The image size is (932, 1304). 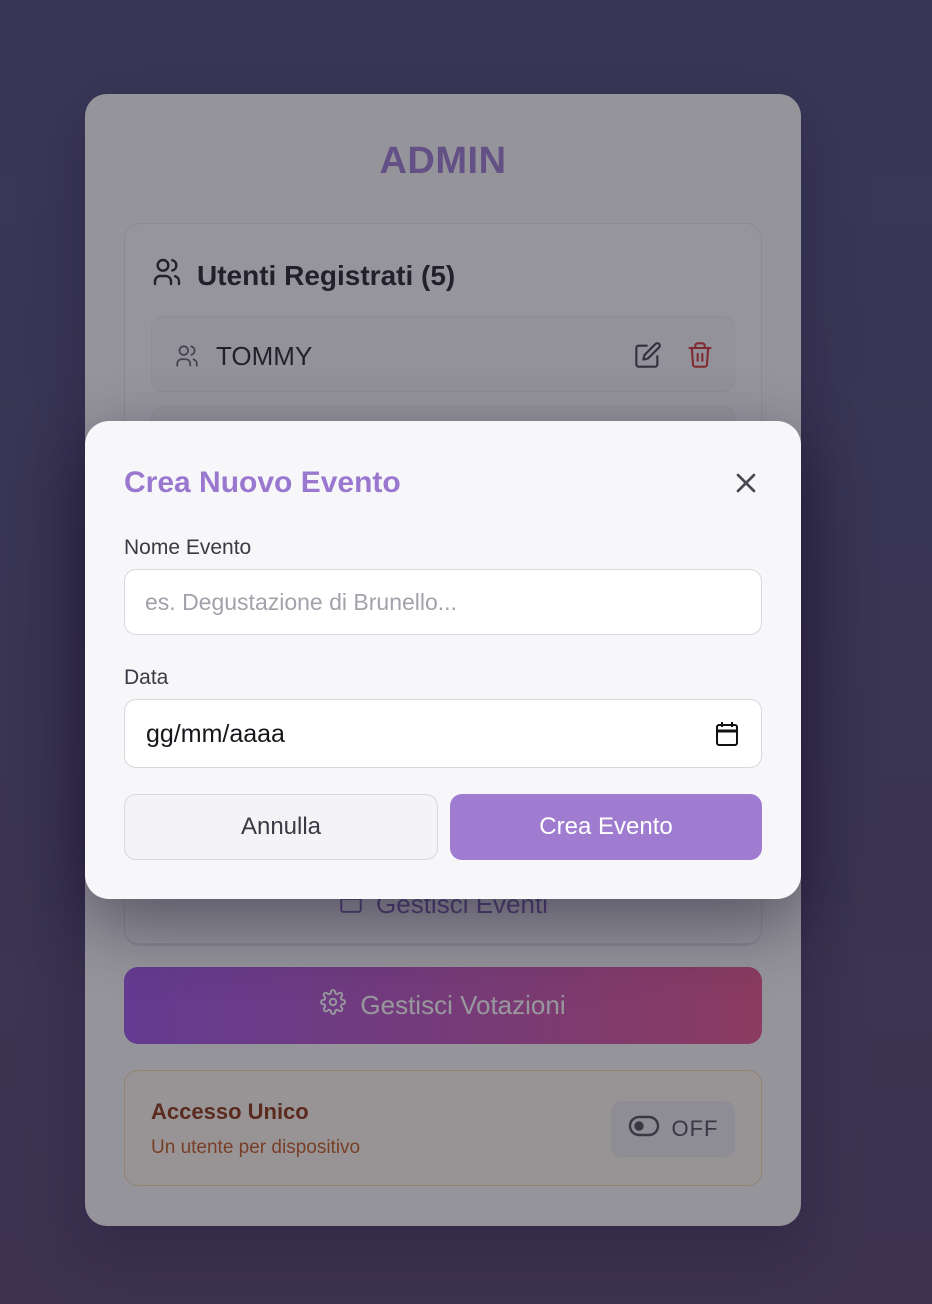 I want to click on cancel-button: Annulla, so click(x=281, y=827).